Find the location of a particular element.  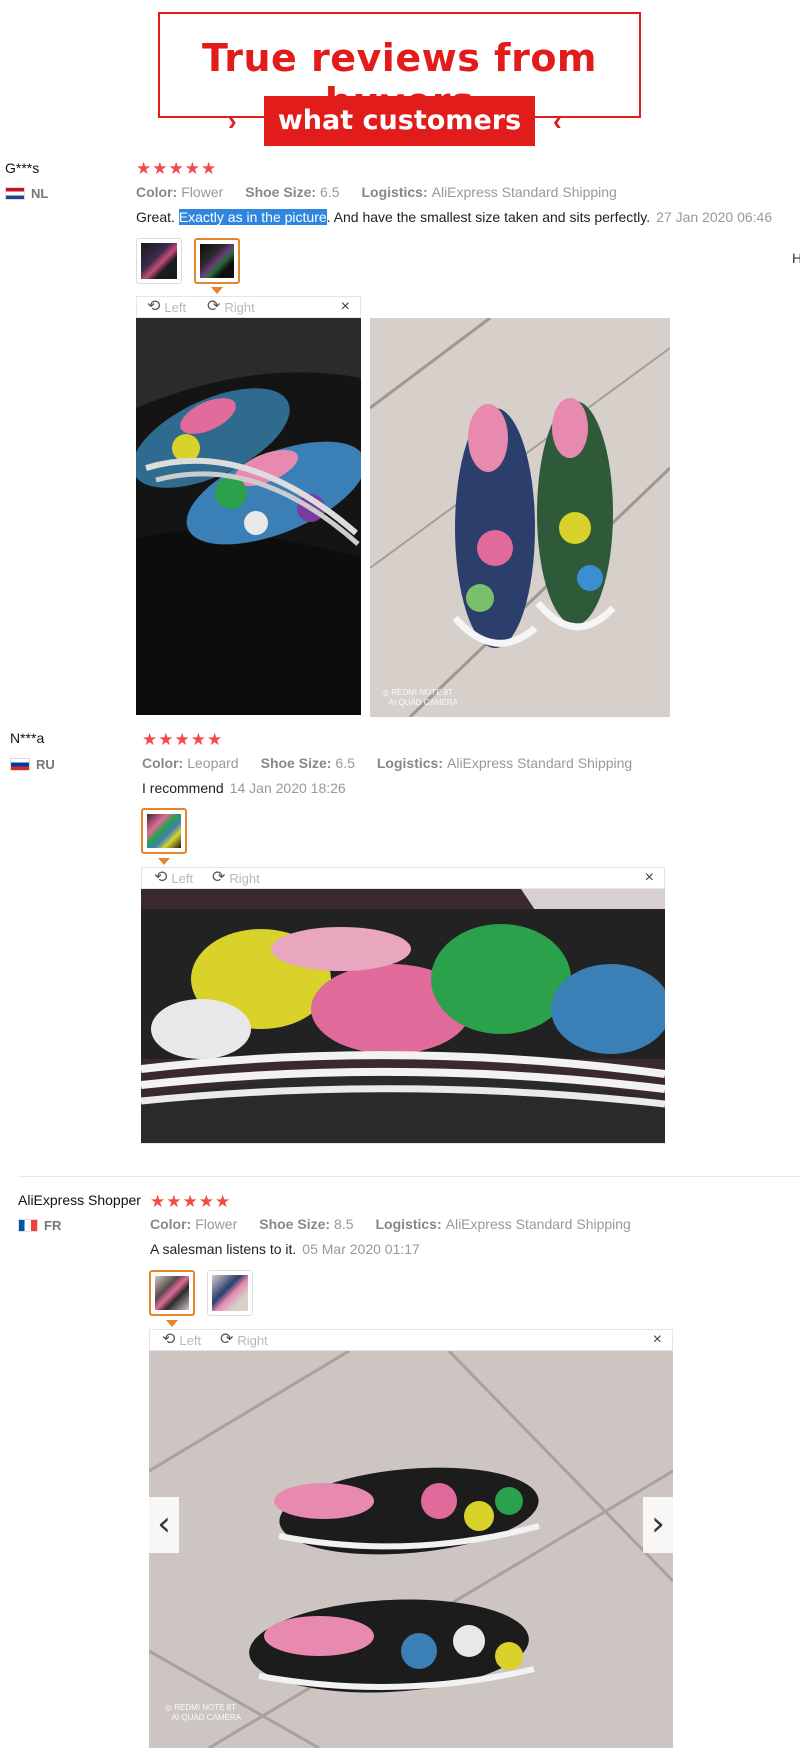

country-code: FR is located at coordinates (53, 1225).